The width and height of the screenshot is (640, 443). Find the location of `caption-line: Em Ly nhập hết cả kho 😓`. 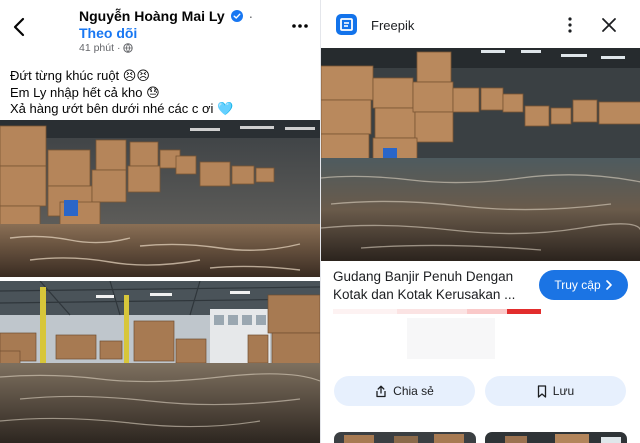

caption-line: Em Ly nhập hết cả kho 😓 is located at coordinates (85, 92).